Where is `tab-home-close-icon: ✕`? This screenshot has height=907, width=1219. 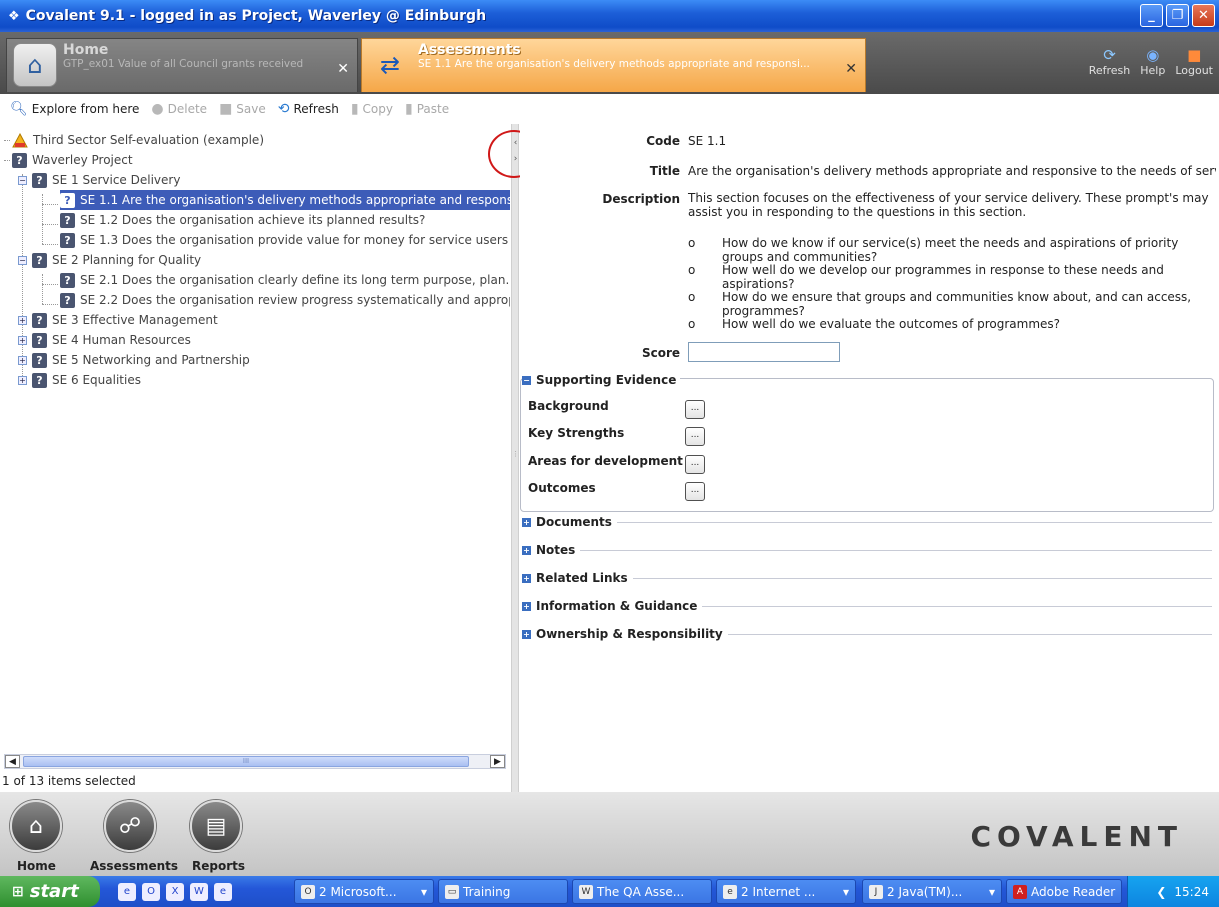
tab-home-close-icon: ✕ is located at coordinates (343, 69).